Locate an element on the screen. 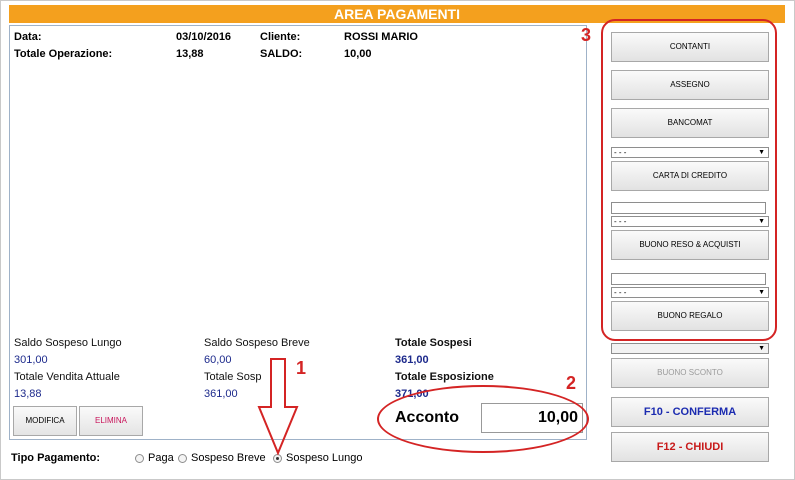 The image size is (795, 480). radio-sospeso-breve is located at coordinates (182, 458).